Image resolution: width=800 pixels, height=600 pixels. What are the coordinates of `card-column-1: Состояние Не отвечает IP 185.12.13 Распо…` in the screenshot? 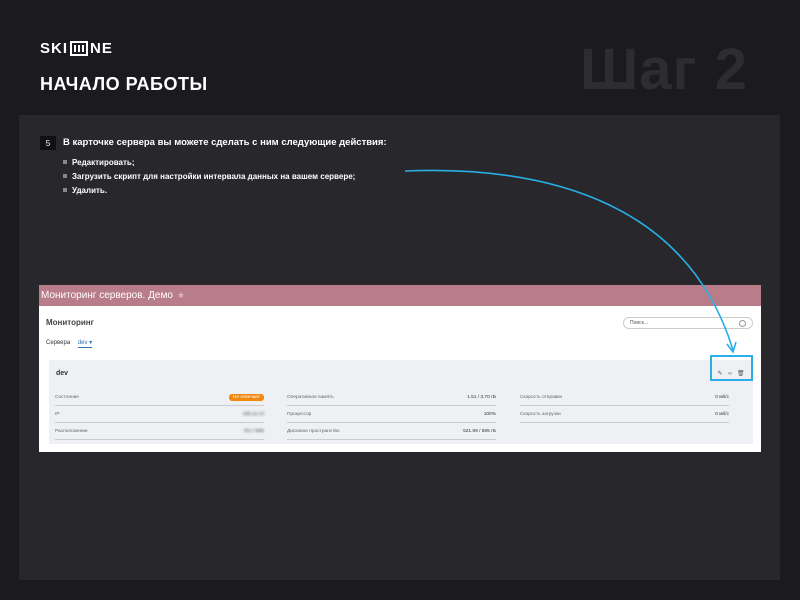 It's located at (159, 414).